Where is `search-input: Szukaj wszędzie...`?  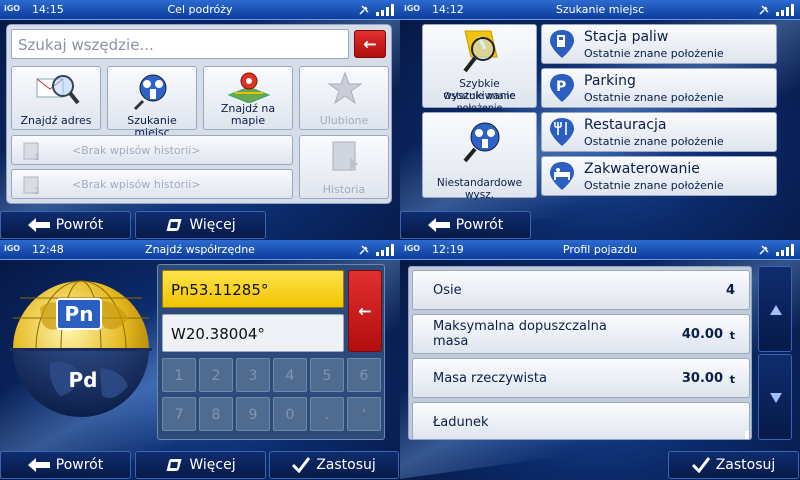 search-input: Szukaj wszędzie... is located at coordinates (180, 44).